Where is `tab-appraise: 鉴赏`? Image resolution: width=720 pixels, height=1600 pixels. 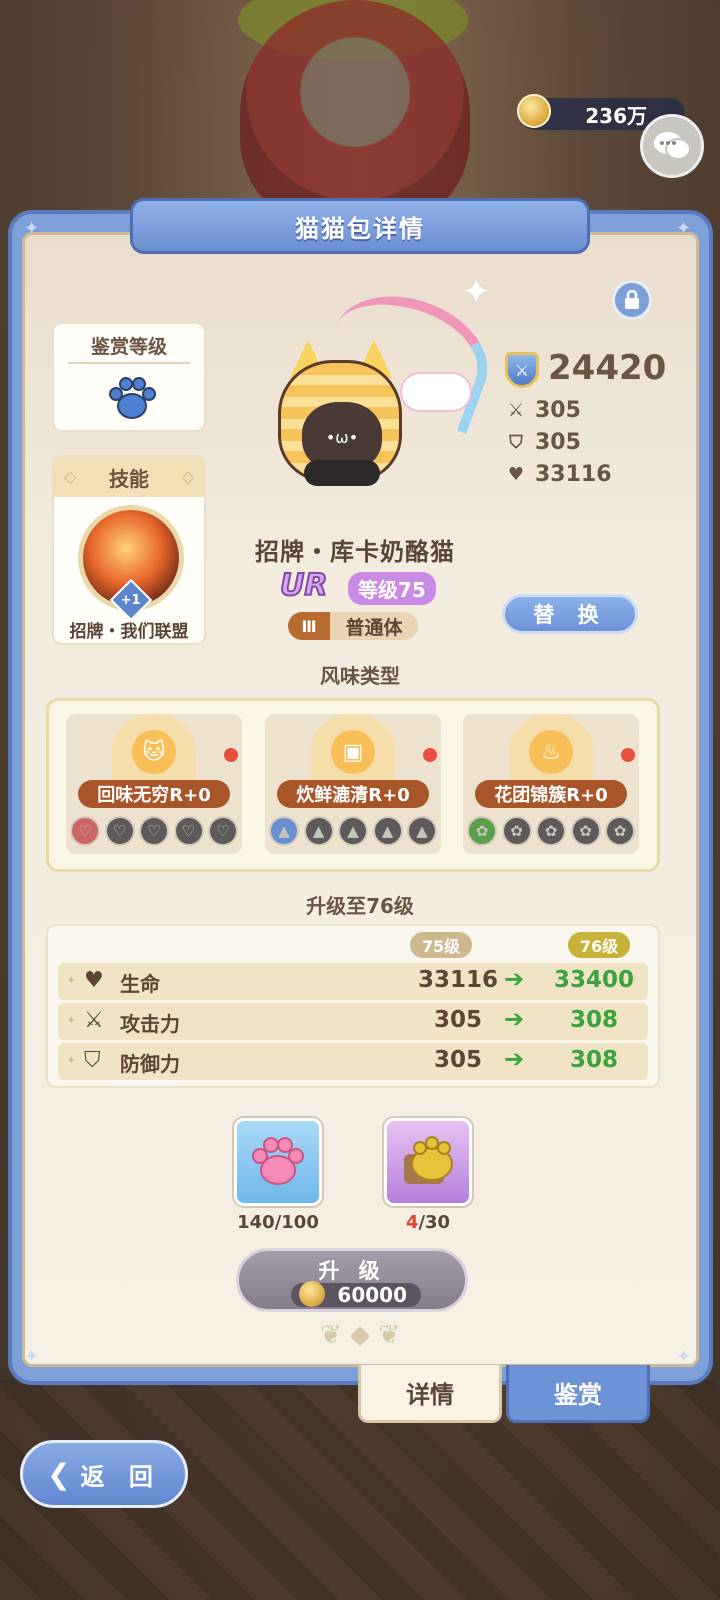
tab-appraise: 鉴赏 is located at coordinates (578, 1394).